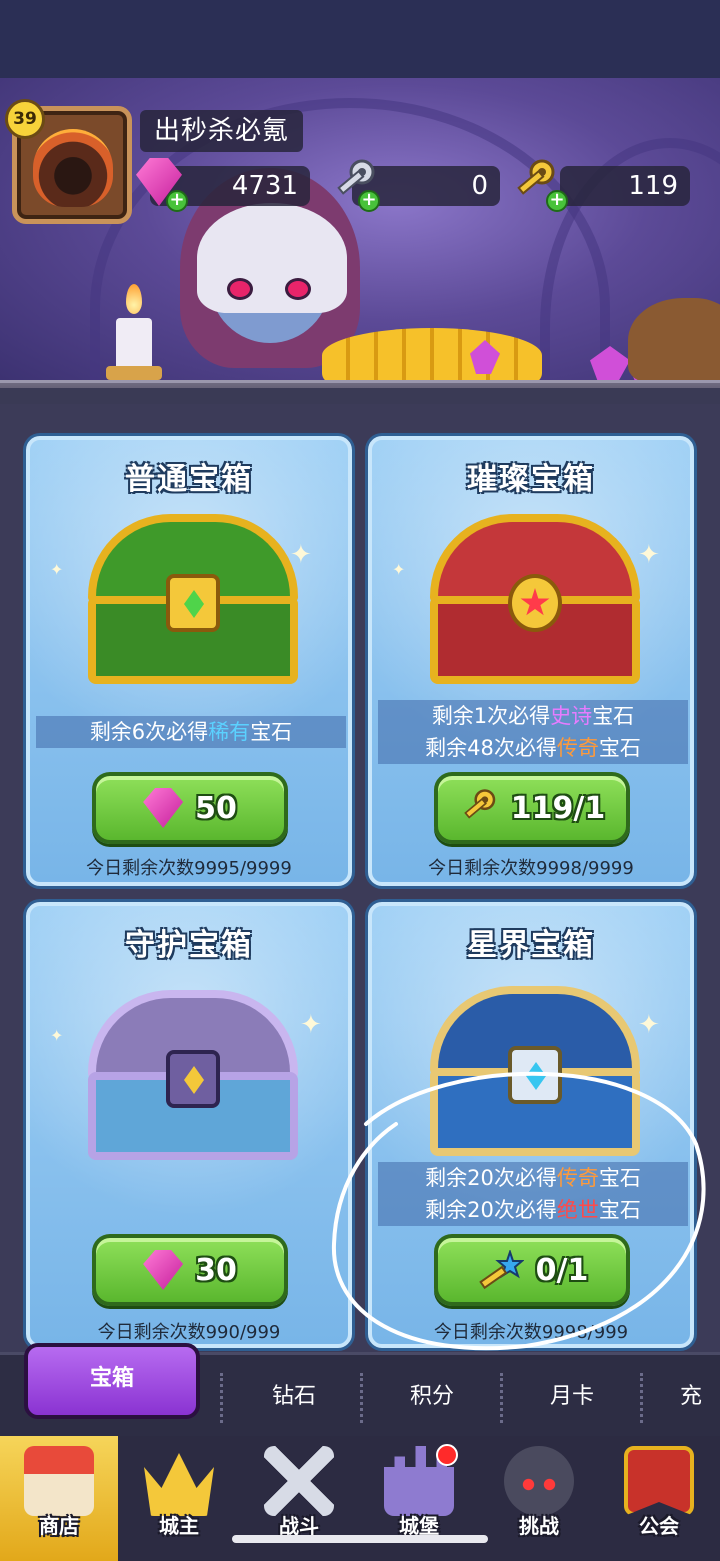 This screenshot has width=720, height=1561. Describe the element at coordinates (189, 868) in the screenshot. I see `daily-remaining-count: 今日剩余次数9995/9999` at that location.